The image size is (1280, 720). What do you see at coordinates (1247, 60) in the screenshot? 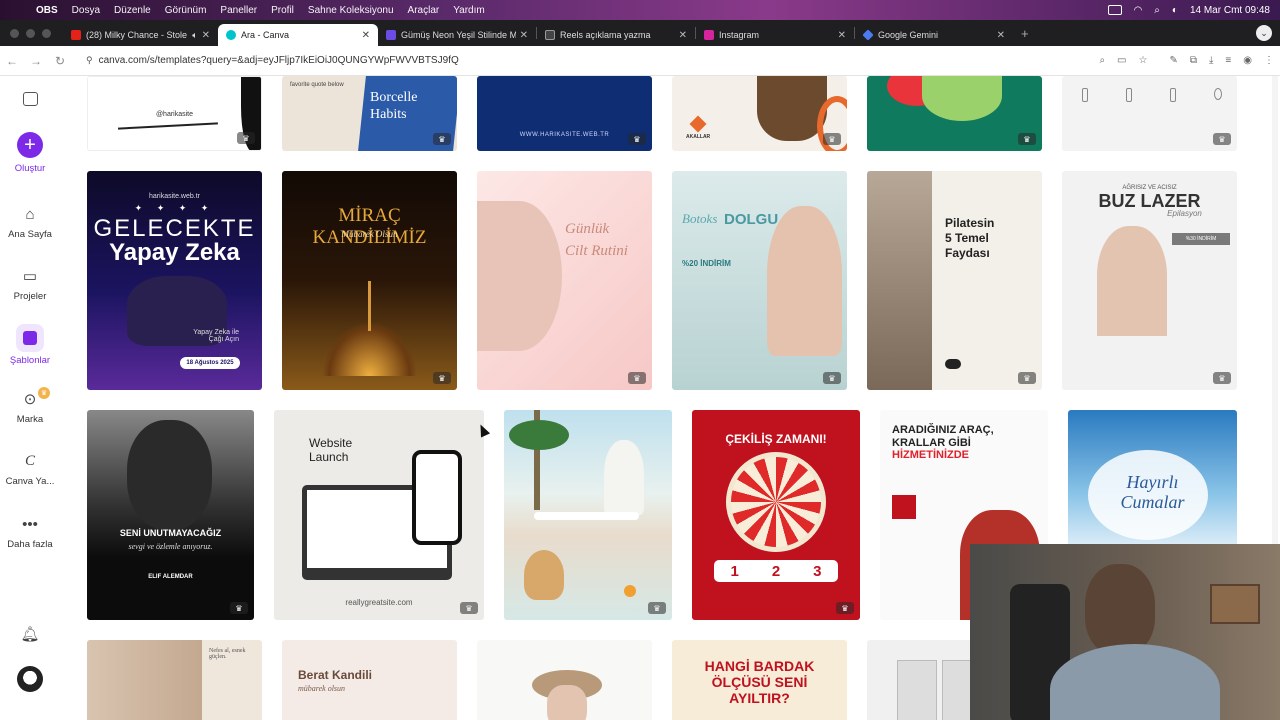
I see `profile-icon: ◉` at bounding box center [1247, 60].